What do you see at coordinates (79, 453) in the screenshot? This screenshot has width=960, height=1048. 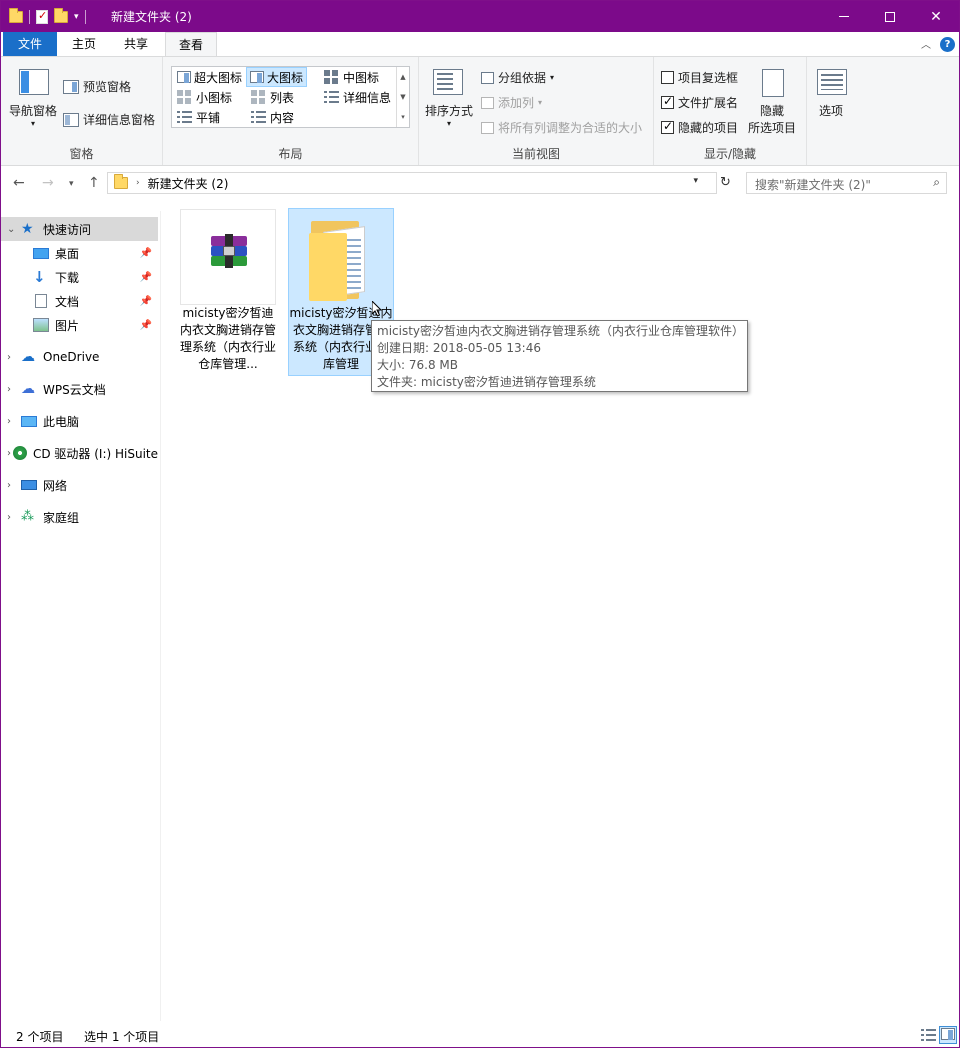 I see `nav-item-cd-drive: › CD 驱动器 (I:) HiSuite` at bounding box center [79, 453].